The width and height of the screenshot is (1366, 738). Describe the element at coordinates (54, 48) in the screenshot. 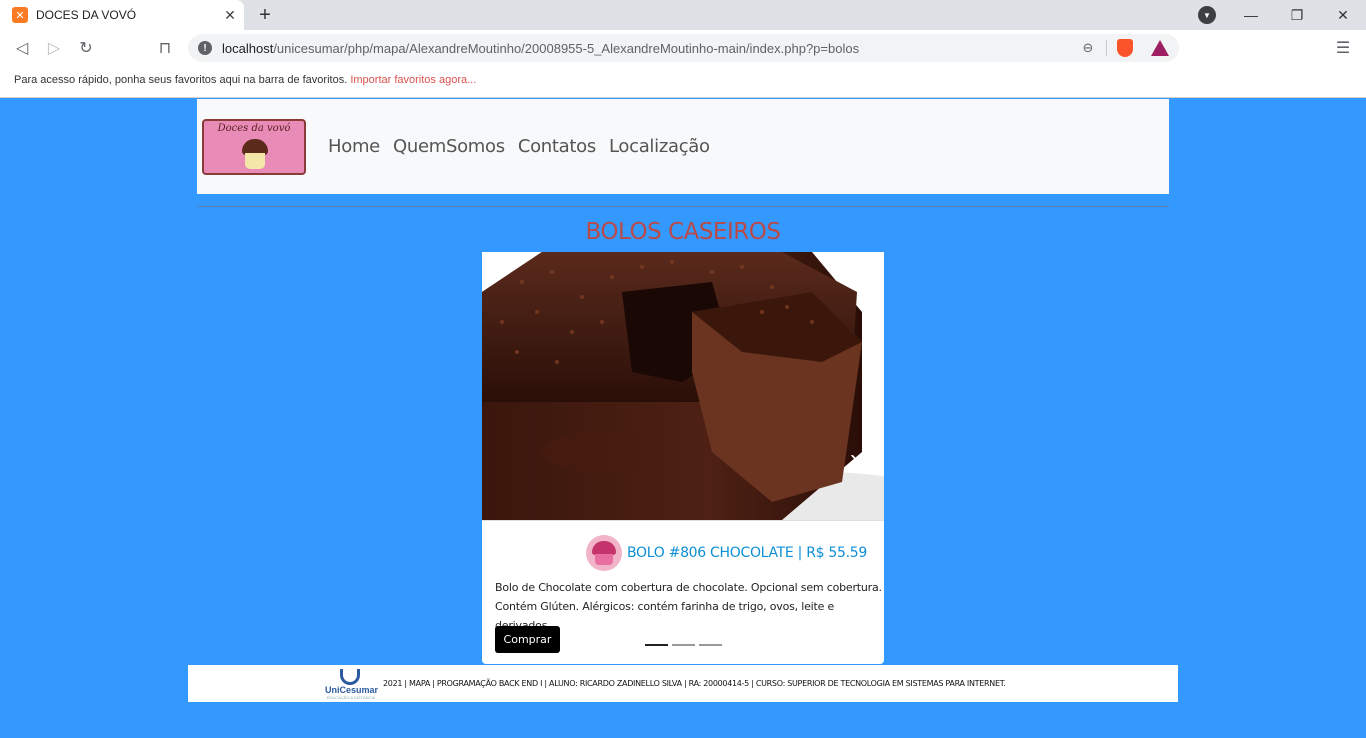

I see `forward-icon: ▷` at that location.